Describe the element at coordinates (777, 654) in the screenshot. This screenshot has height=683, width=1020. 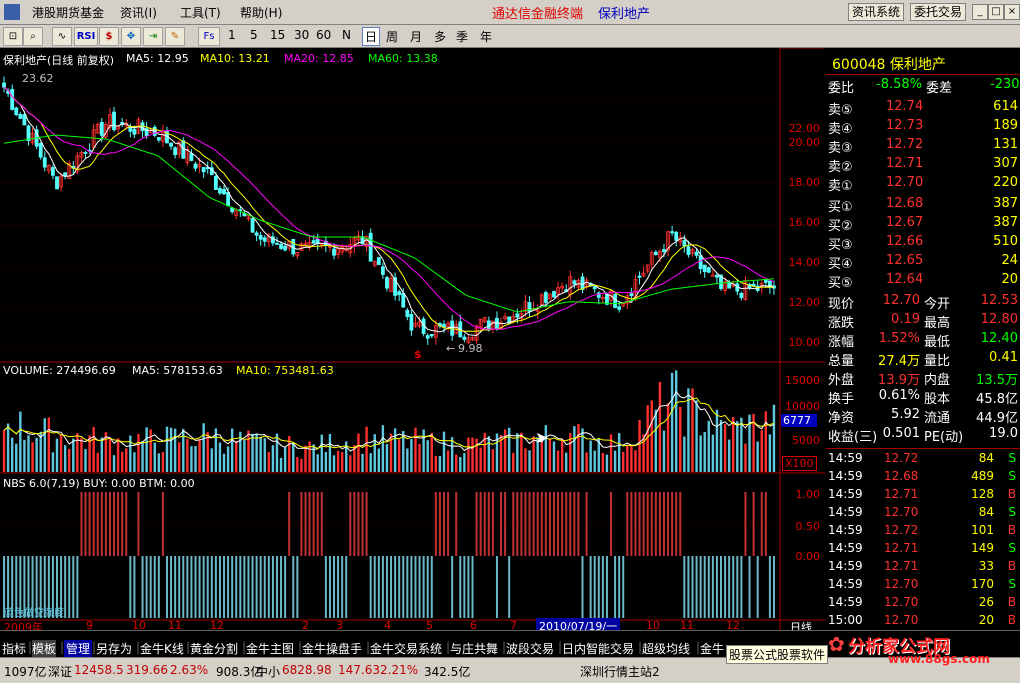
I see `ad-banner: 股票公式股票软件` at that location.